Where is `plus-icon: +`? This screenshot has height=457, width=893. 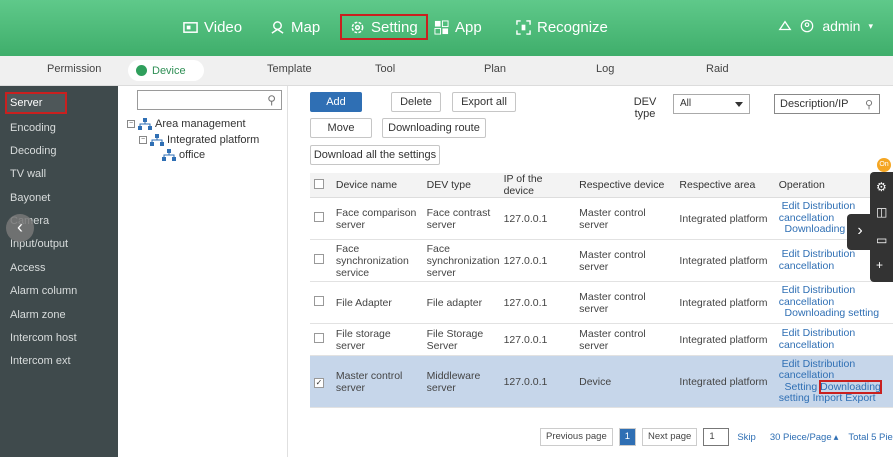 plus-icon: + is located at coordinates (879, 265).